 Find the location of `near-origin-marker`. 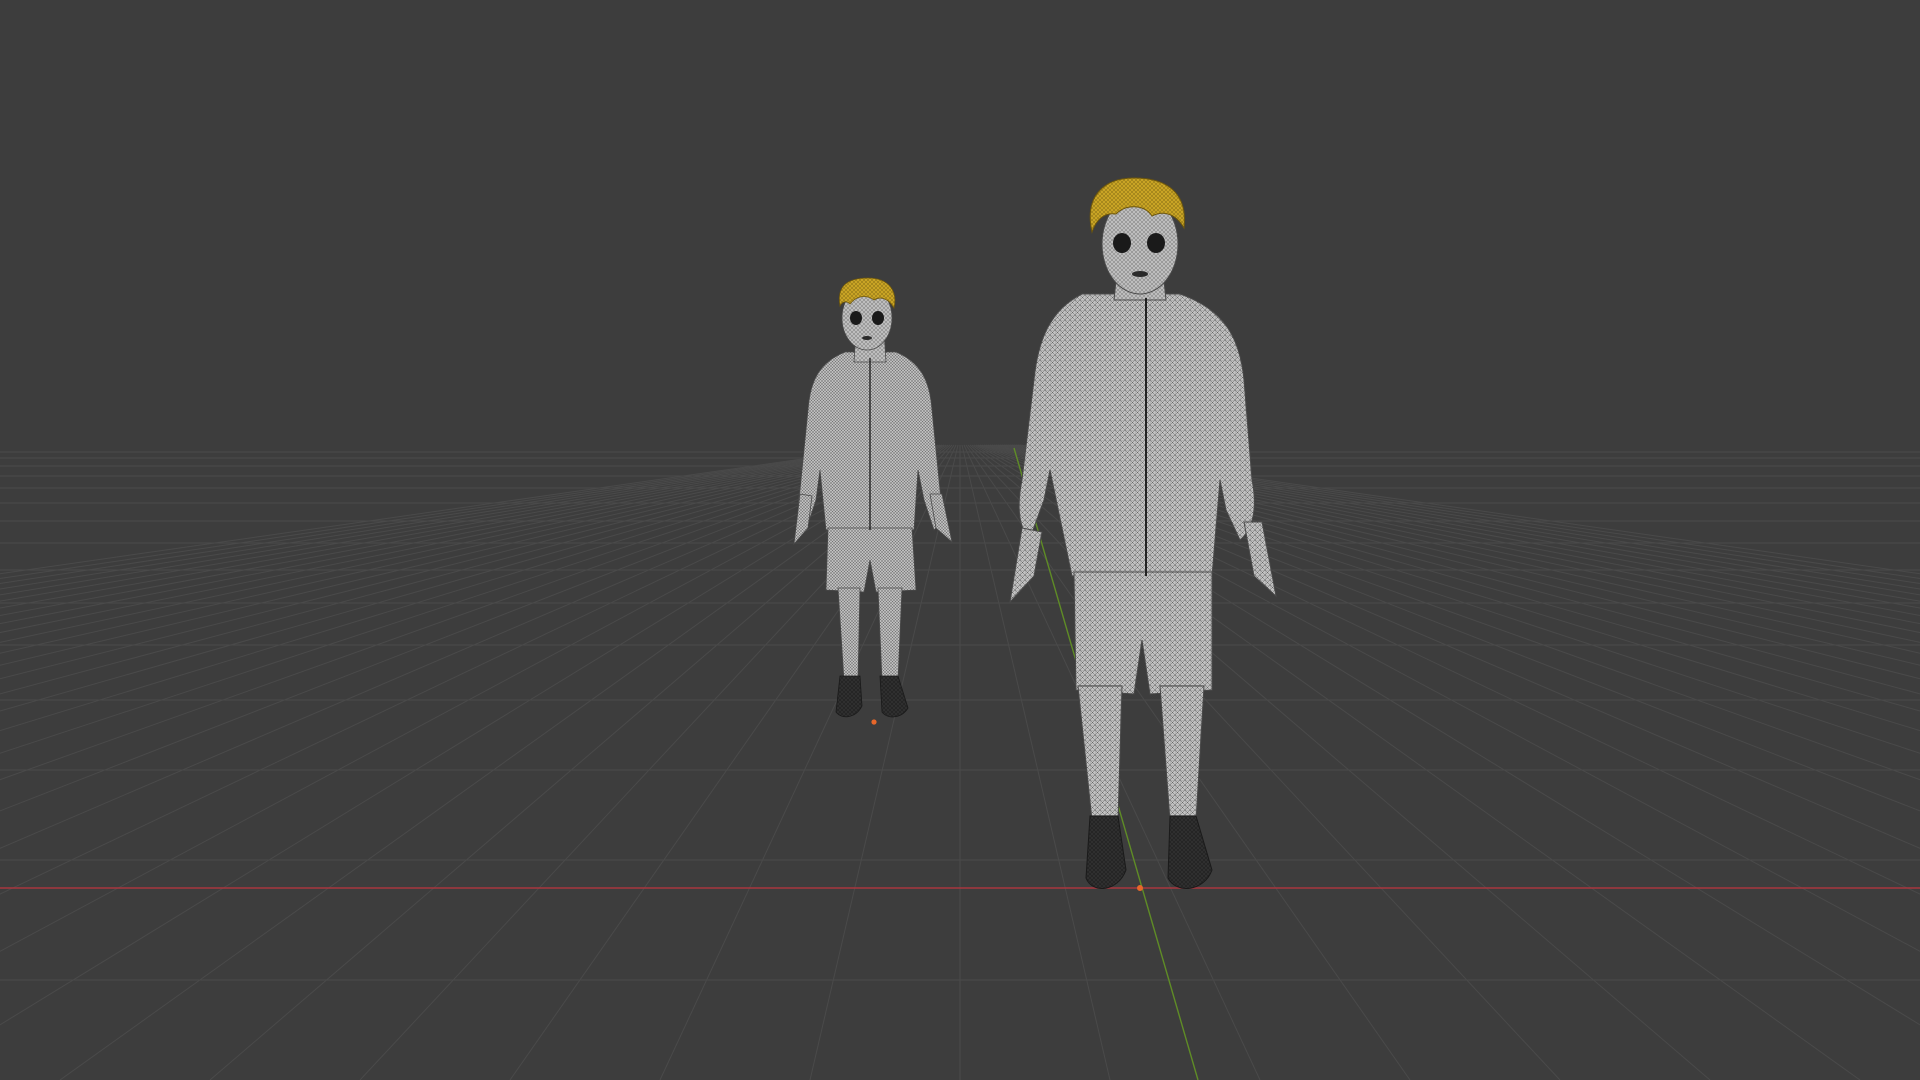

near-origin-marker is located at coordinates (1140, 888).